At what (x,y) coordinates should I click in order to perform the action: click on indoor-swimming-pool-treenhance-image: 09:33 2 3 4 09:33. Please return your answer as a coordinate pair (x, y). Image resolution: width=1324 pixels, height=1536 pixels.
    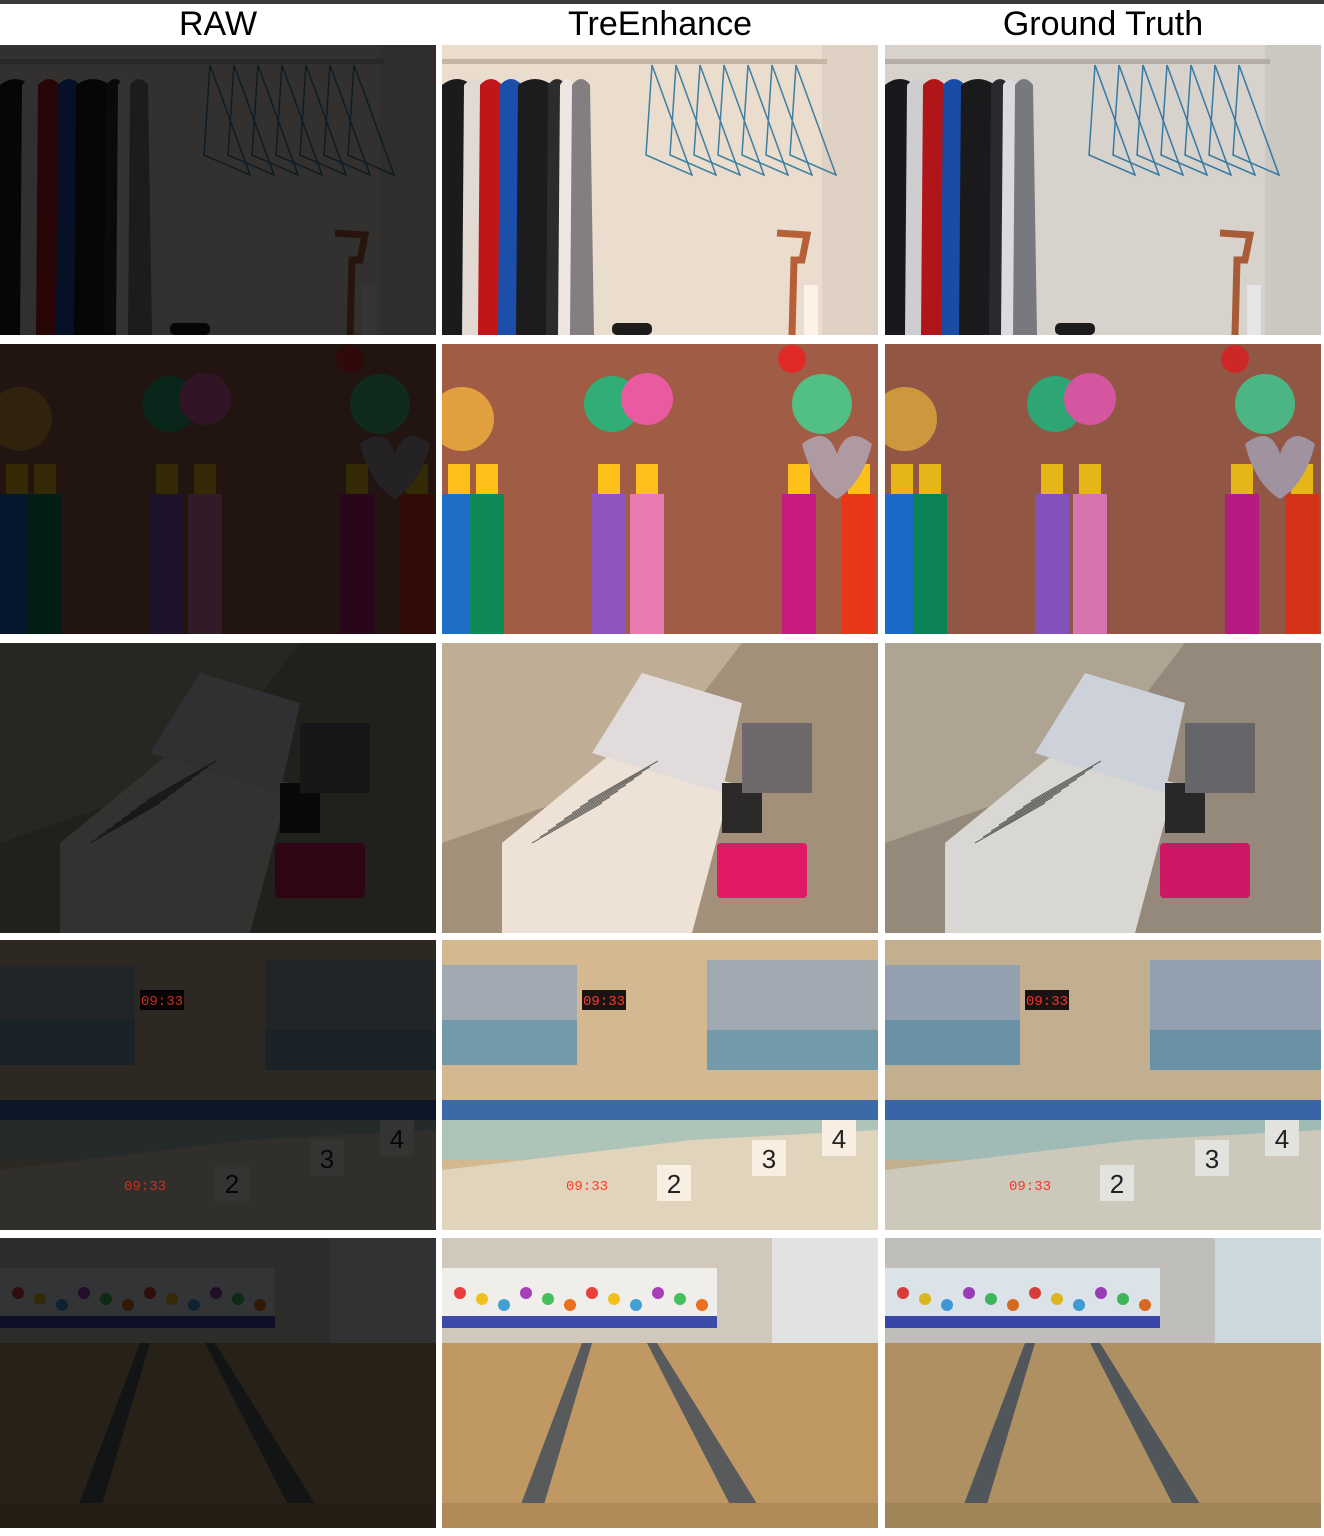
    Looking at the image, I should click on (660, 1085).